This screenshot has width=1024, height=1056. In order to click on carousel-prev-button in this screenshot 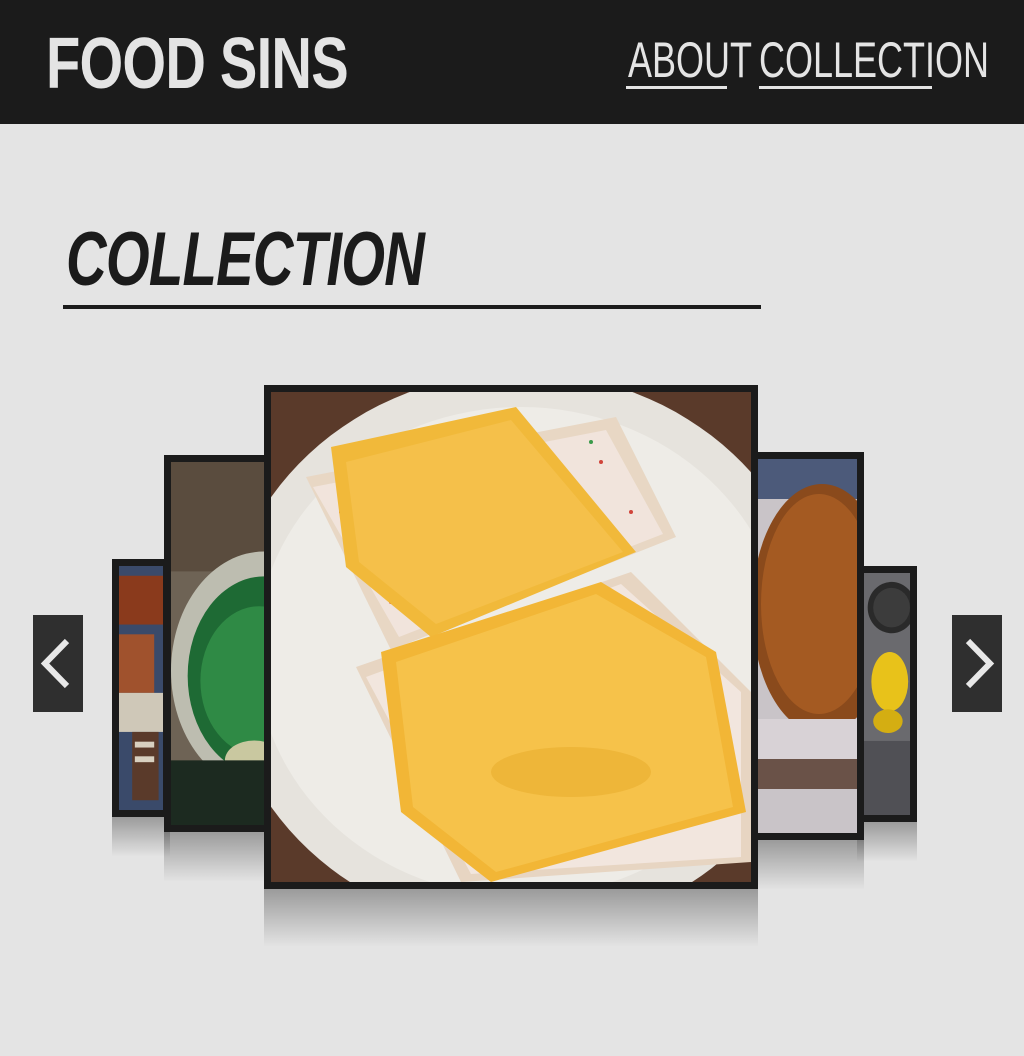, I will do `click(58, 663)`.